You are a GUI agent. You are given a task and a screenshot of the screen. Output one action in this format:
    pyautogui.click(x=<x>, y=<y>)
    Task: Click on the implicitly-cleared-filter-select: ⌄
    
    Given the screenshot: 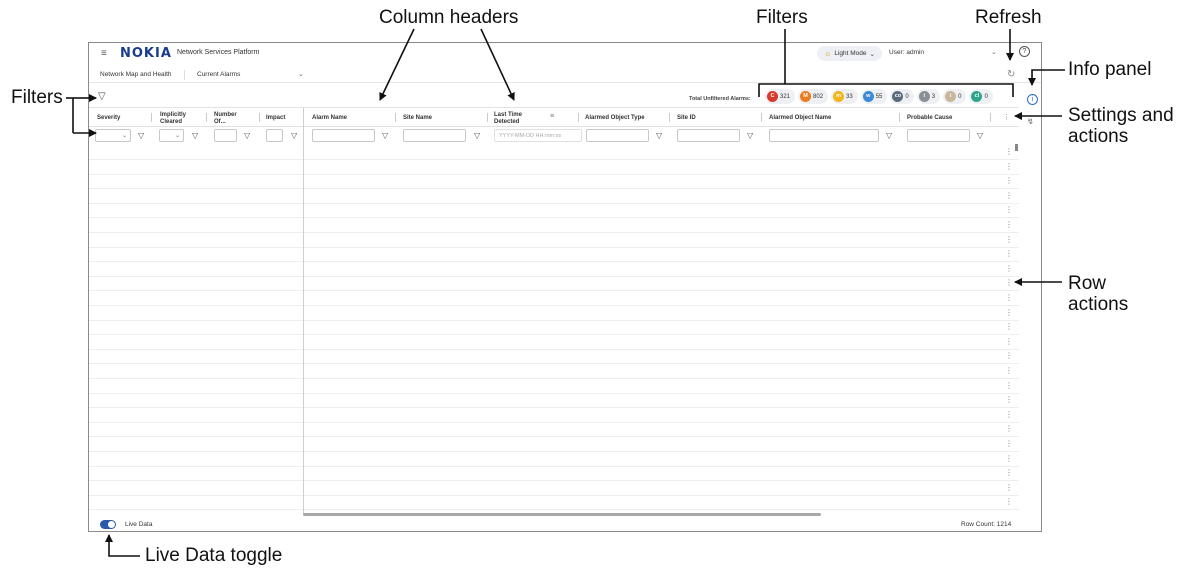 What is the action you would take?
    pyautogui.click(x=171, y=135)
    